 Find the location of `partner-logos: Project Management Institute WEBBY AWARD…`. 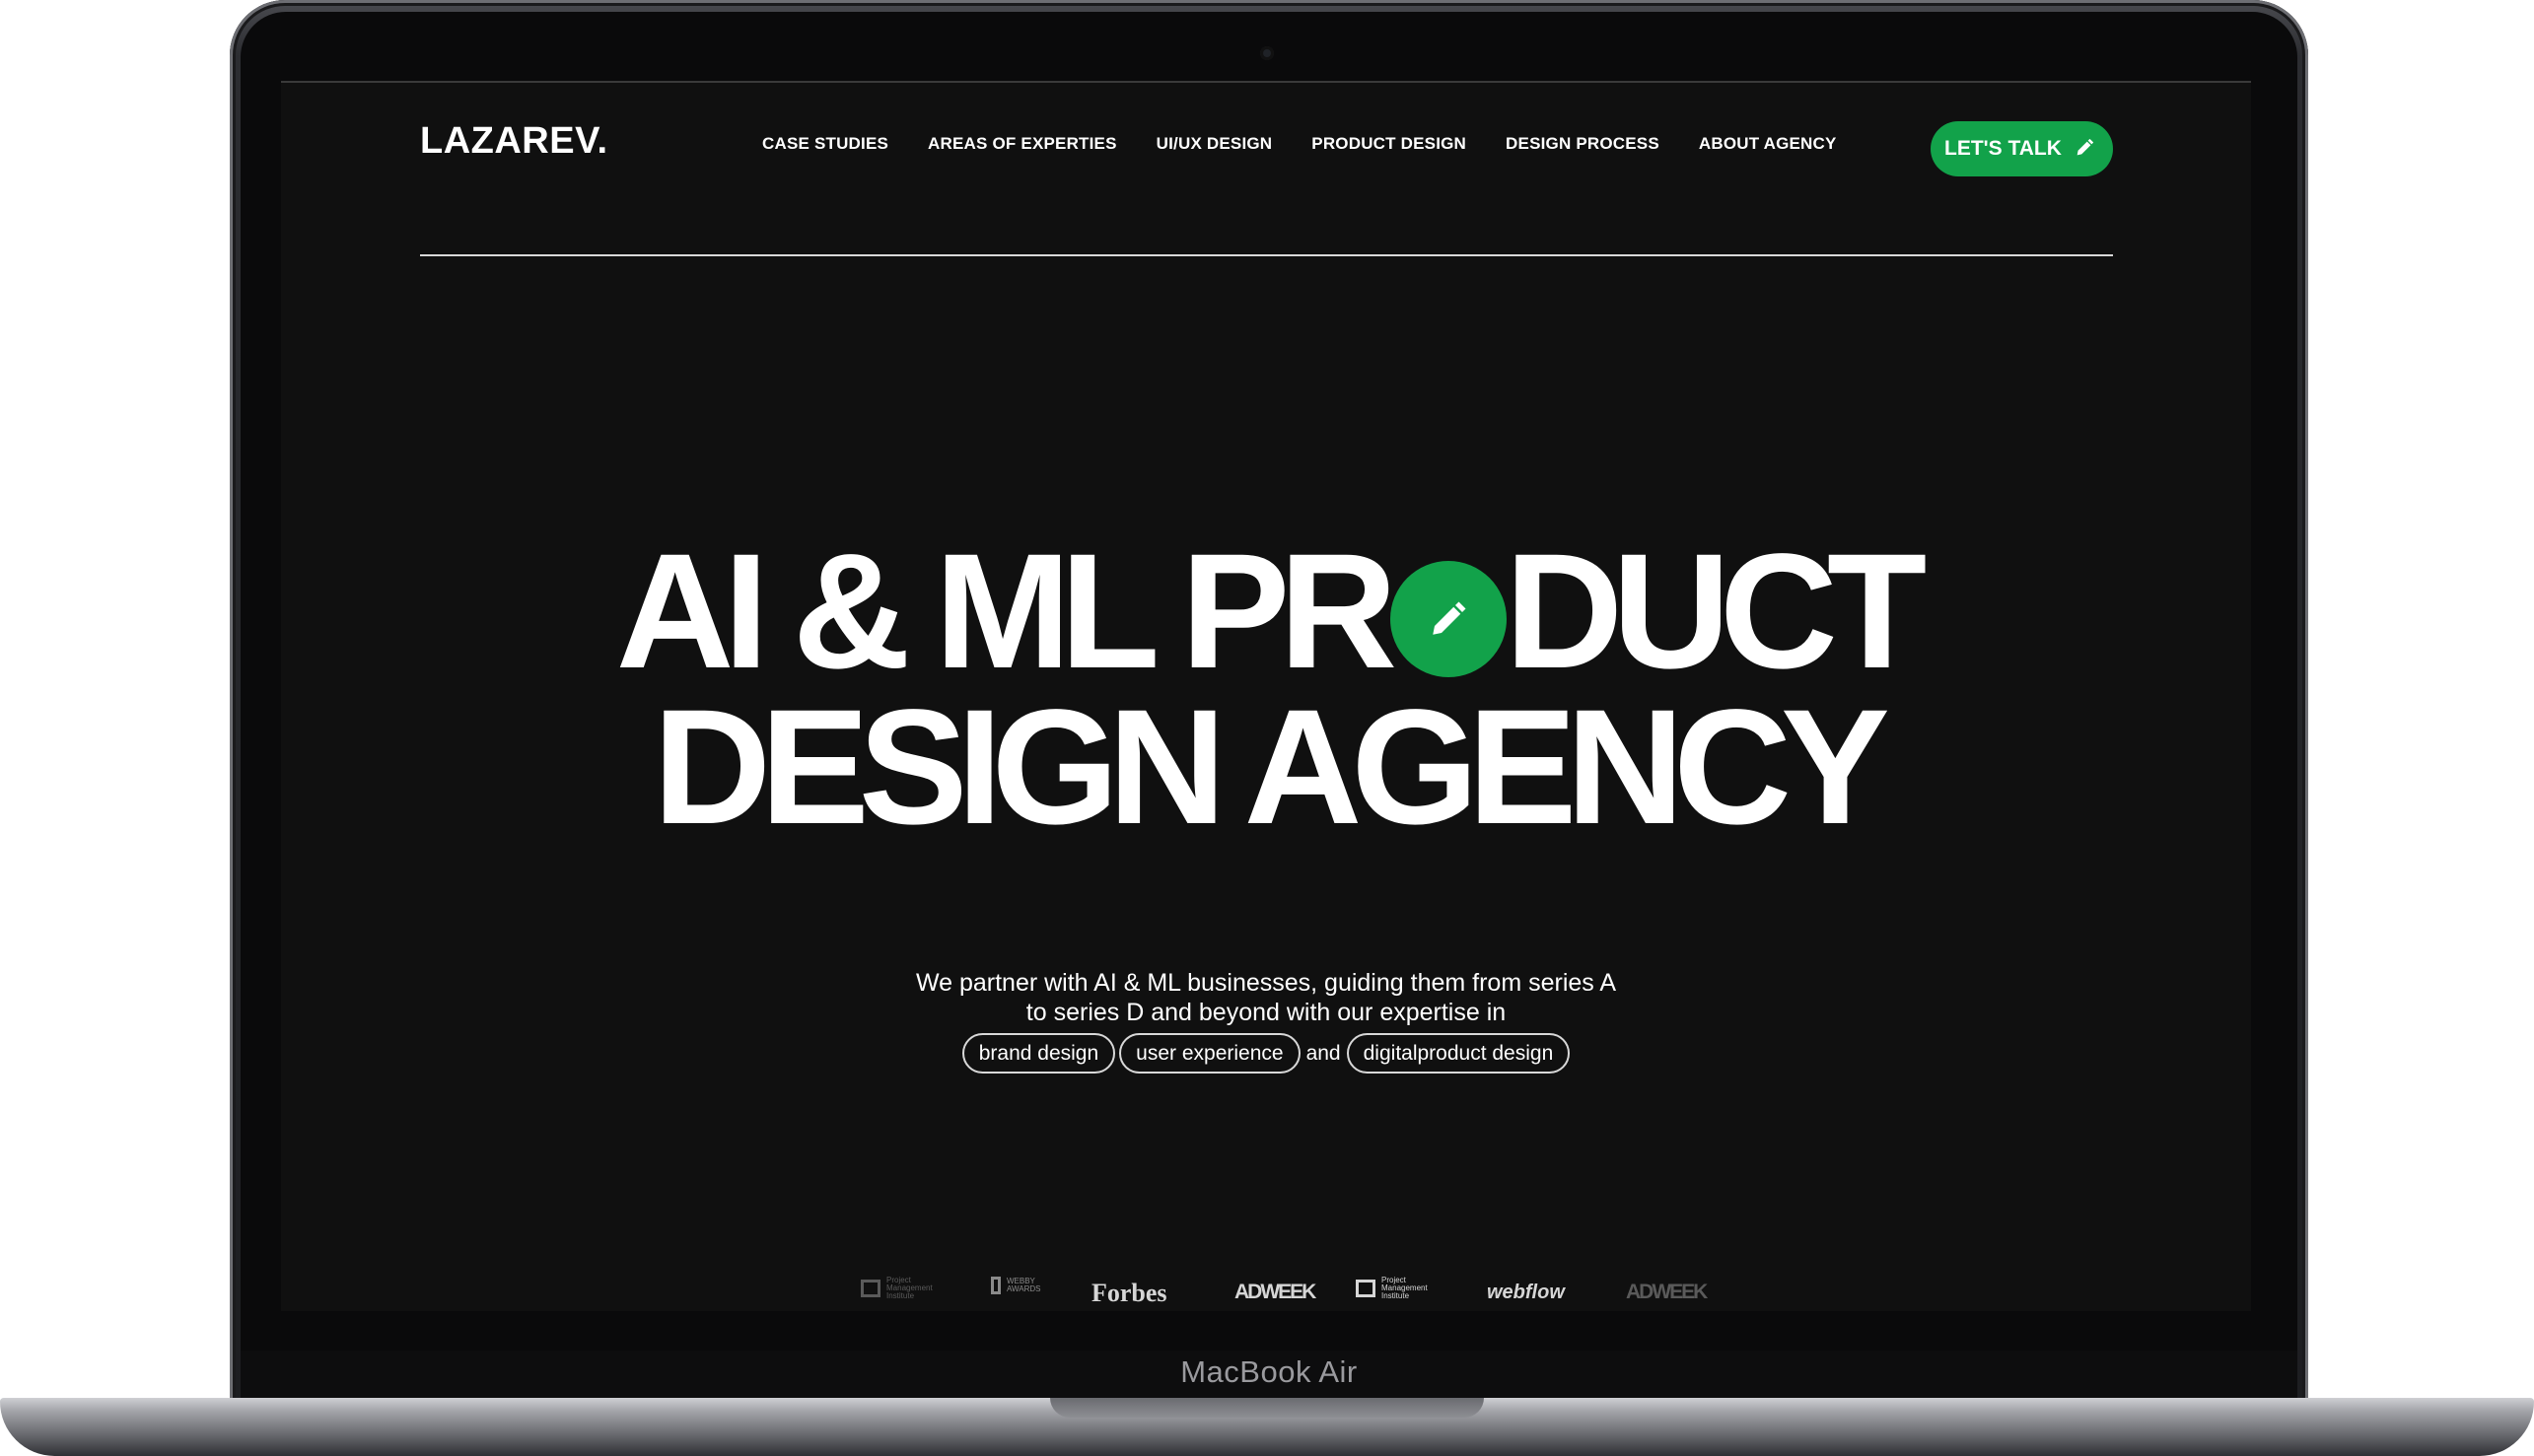

partner-logos: Project Management Institute WEBBY AWARD… is located at coordinates (1266, 1294).